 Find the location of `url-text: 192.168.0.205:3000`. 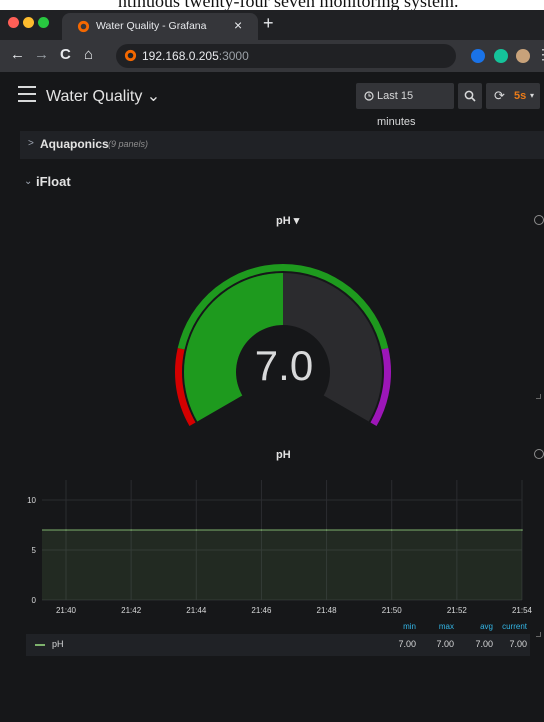

url-text: 192.168.0.205:3000 is located at coordinates (195, 56).